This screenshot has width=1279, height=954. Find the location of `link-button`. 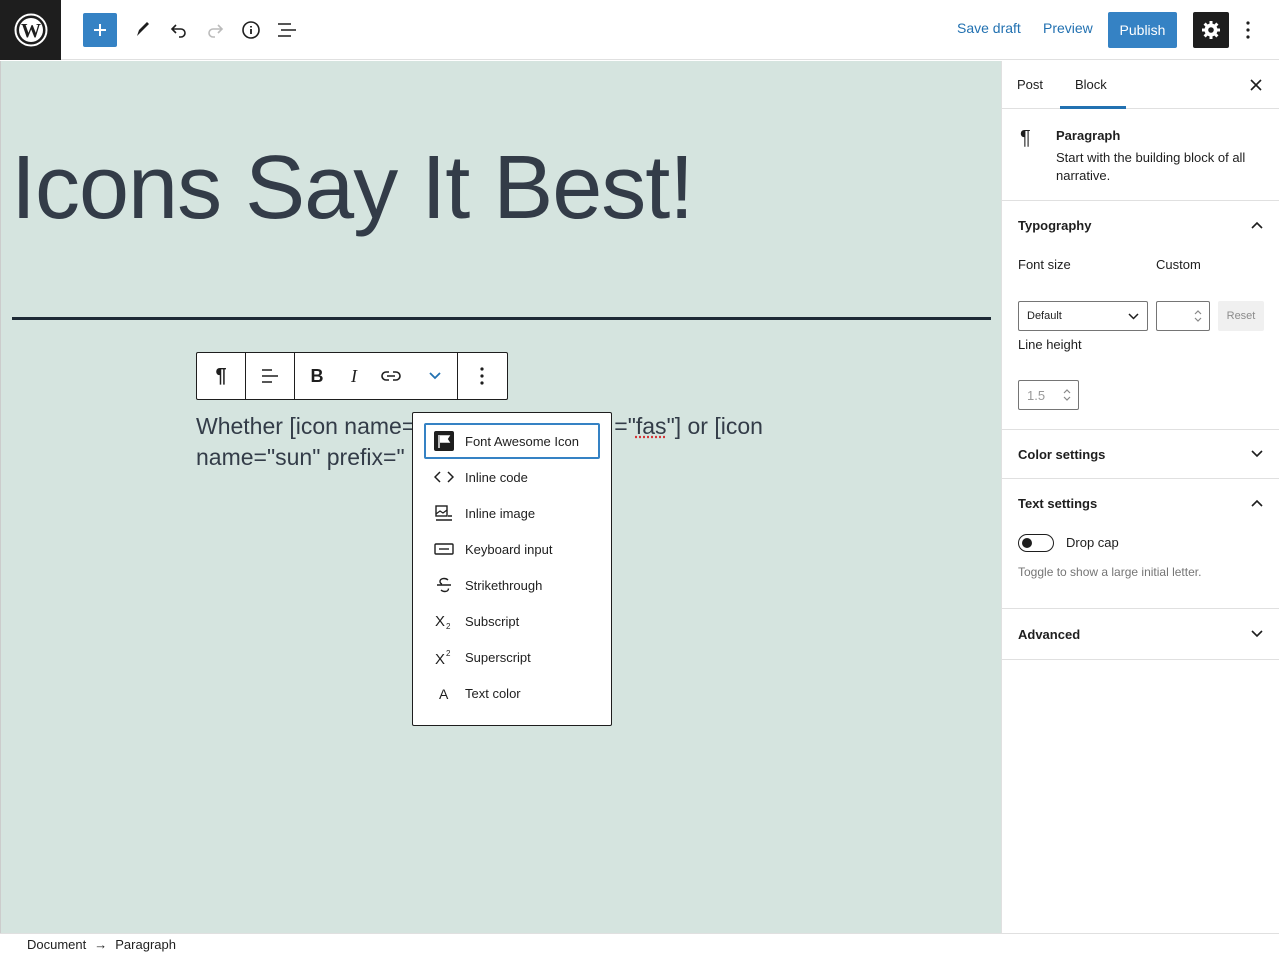

link-button is located at coordinates (391, 376).